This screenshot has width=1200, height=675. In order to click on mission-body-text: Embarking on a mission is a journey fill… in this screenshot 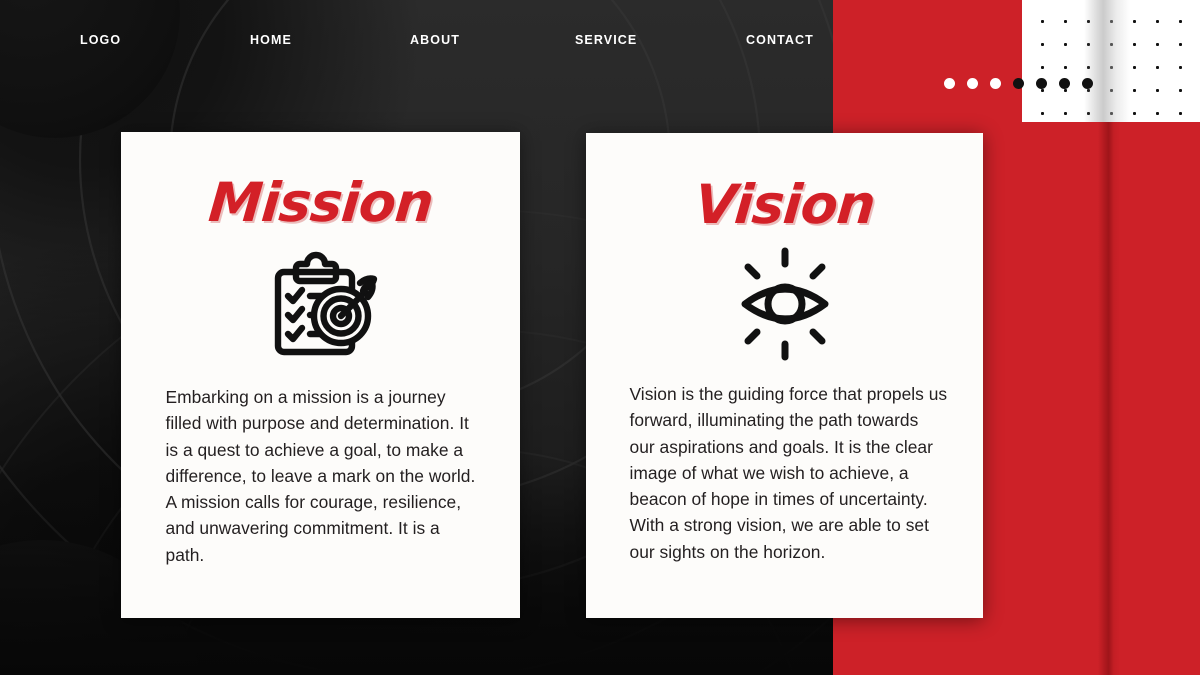, I will do `click(320, 476)`.